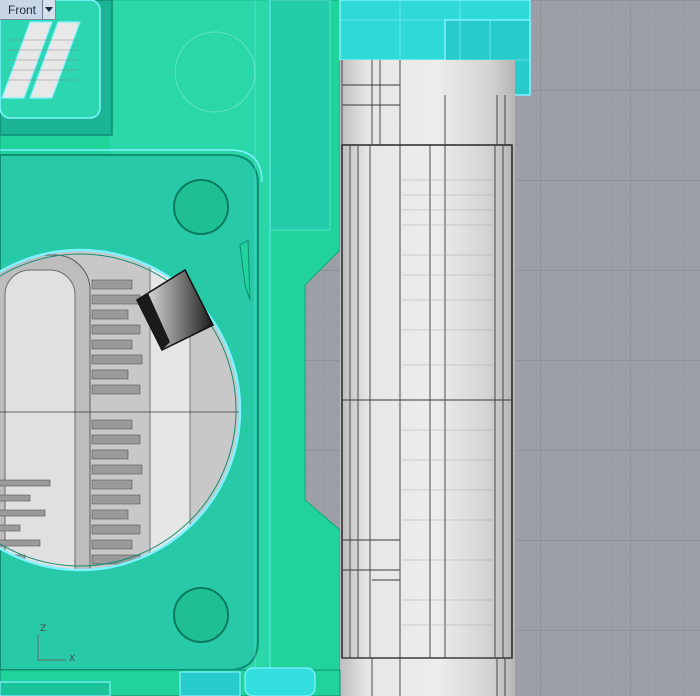 The width and height of the screenshot is (700, 696). What do you see at coordinates (21, 9) in the screenshot?
I see `viewport-title: Front` at bounding box center [21, 9].